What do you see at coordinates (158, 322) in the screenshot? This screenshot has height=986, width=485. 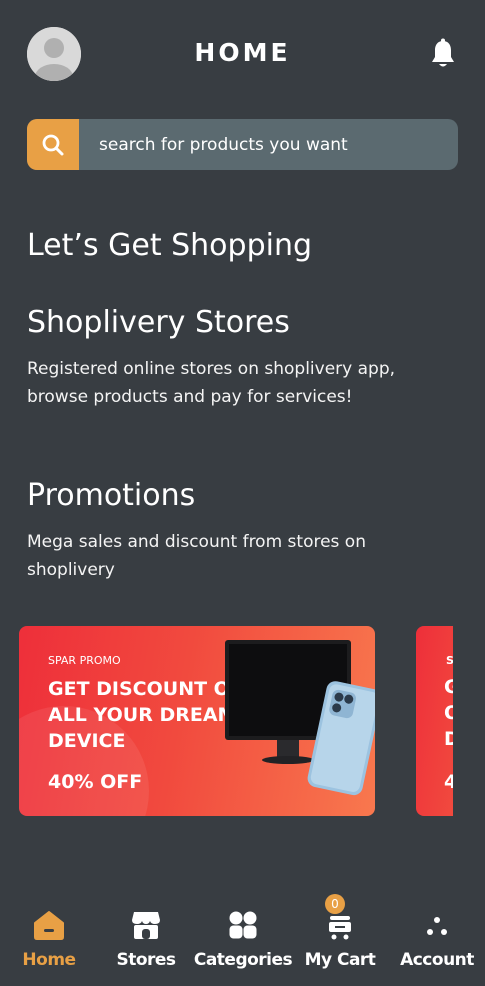 I see `stores-heading: Shoplivery Stores` at bounding box center [158, 322].